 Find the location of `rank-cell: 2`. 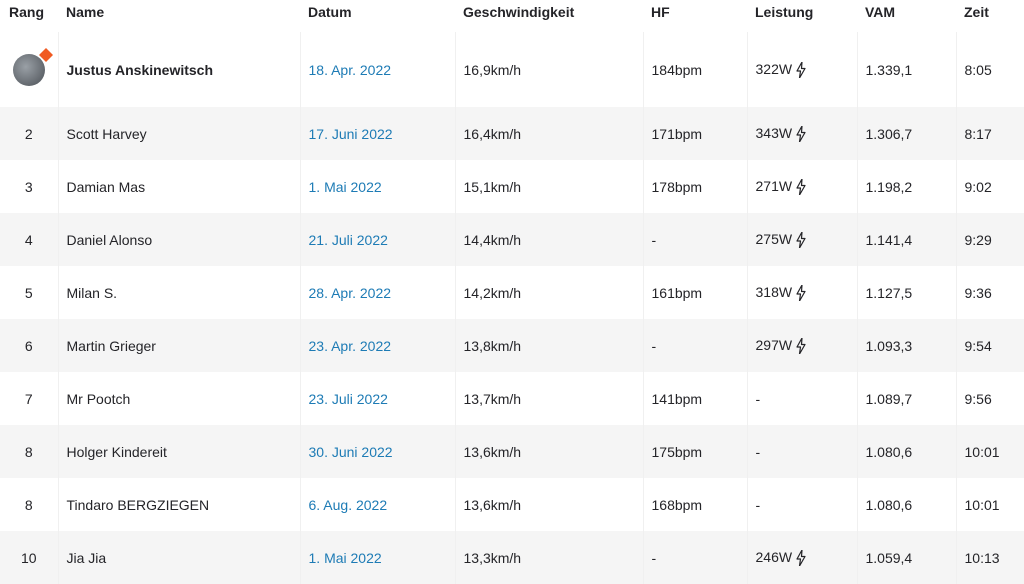

rank-cell: 2 is located at coordinates (29, 133).